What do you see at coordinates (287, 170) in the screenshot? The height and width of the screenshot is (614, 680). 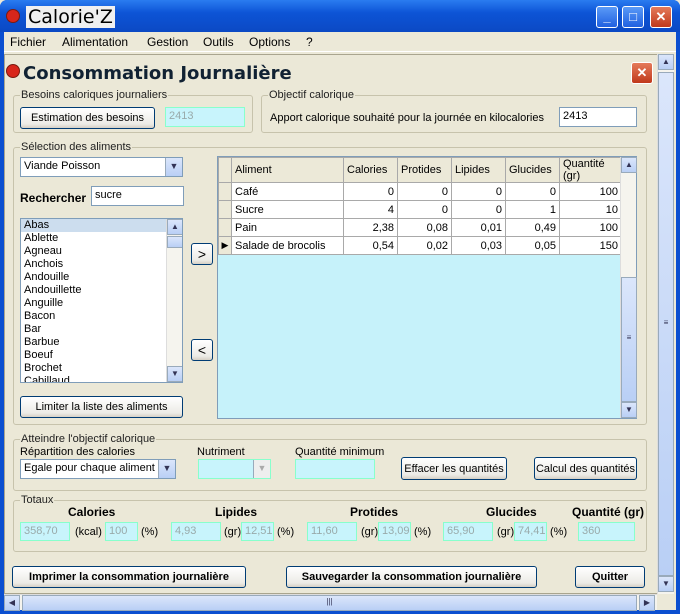 I see `col-aliment: Aliment` at bounding box center [287, 170].